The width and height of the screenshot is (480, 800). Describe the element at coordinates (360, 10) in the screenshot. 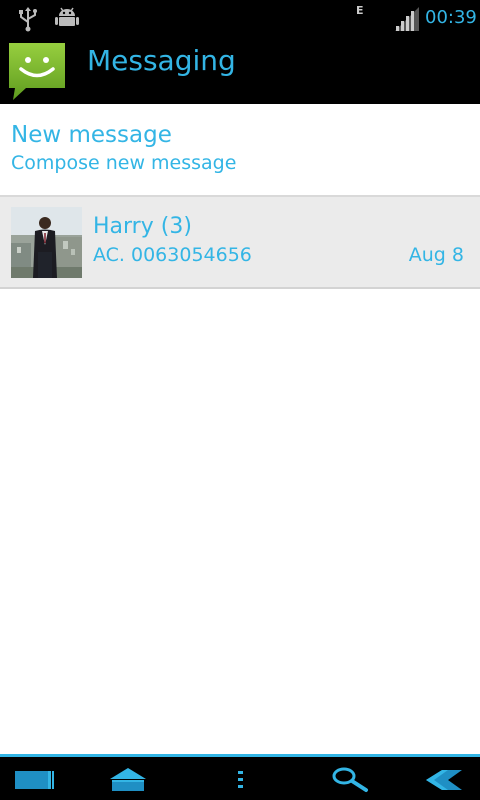

I see `network-type-indicator: E` at that location.